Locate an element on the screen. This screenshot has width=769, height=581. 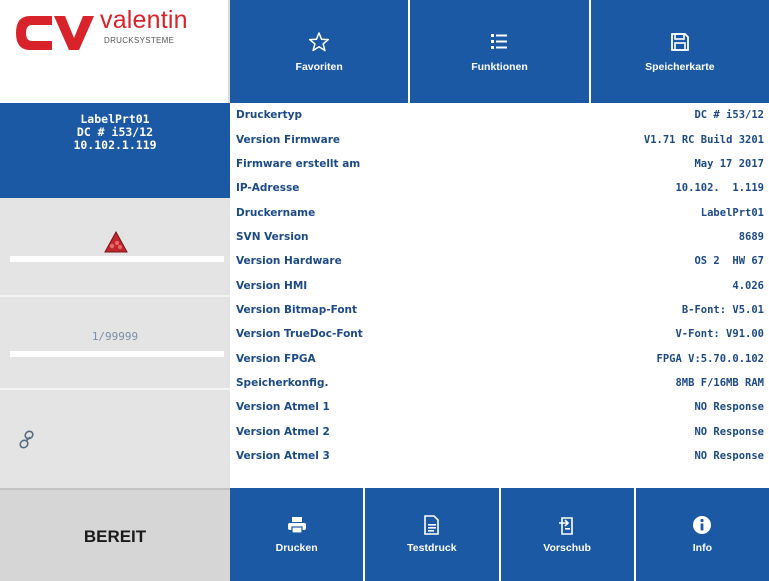
favorites-label: Favoriten is located at coordinates (319, 66).